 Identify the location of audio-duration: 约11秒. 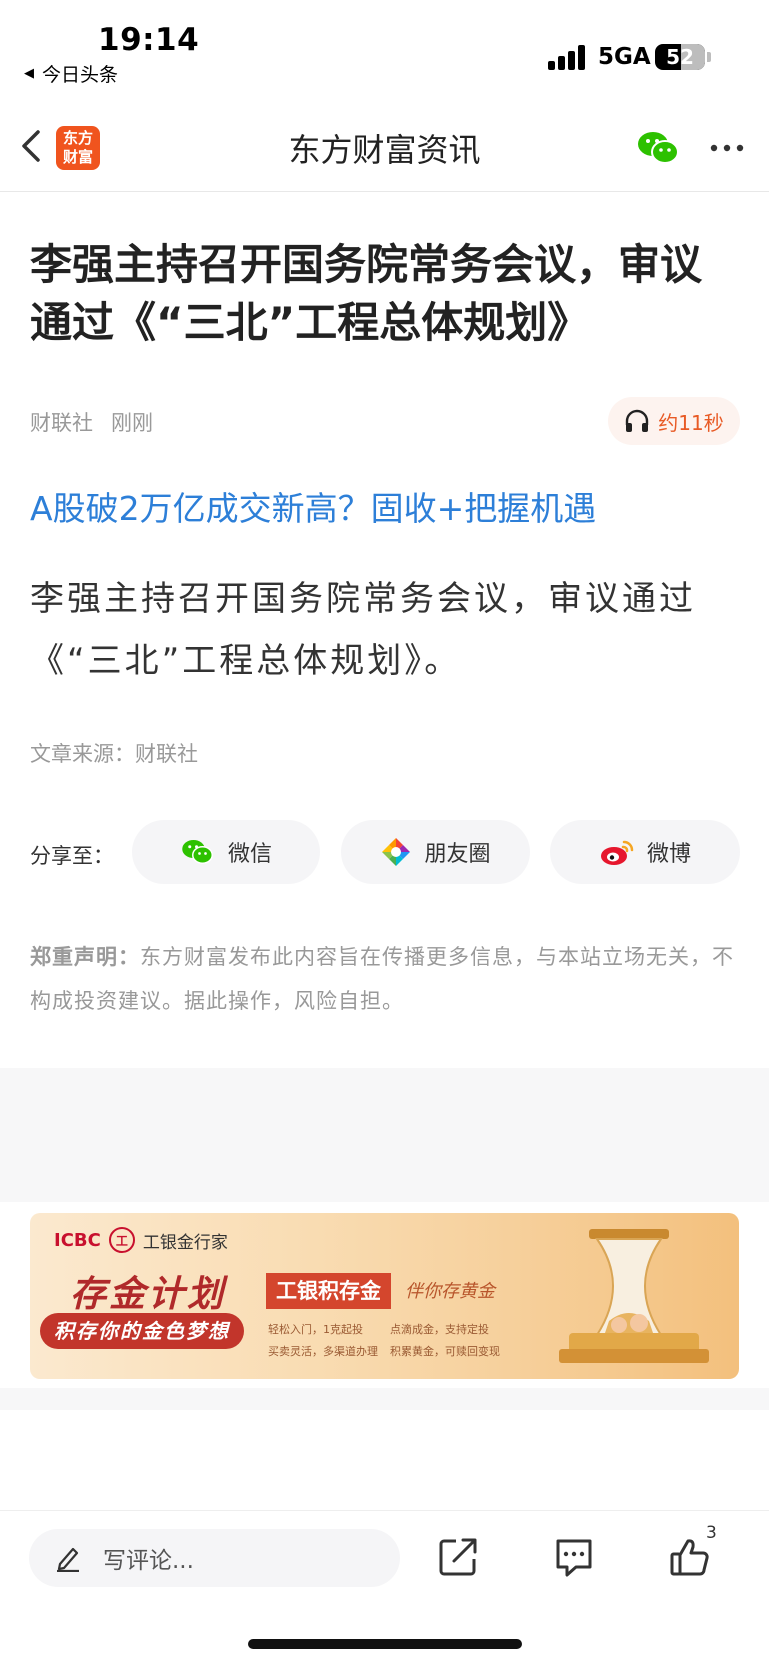
(691, 422).